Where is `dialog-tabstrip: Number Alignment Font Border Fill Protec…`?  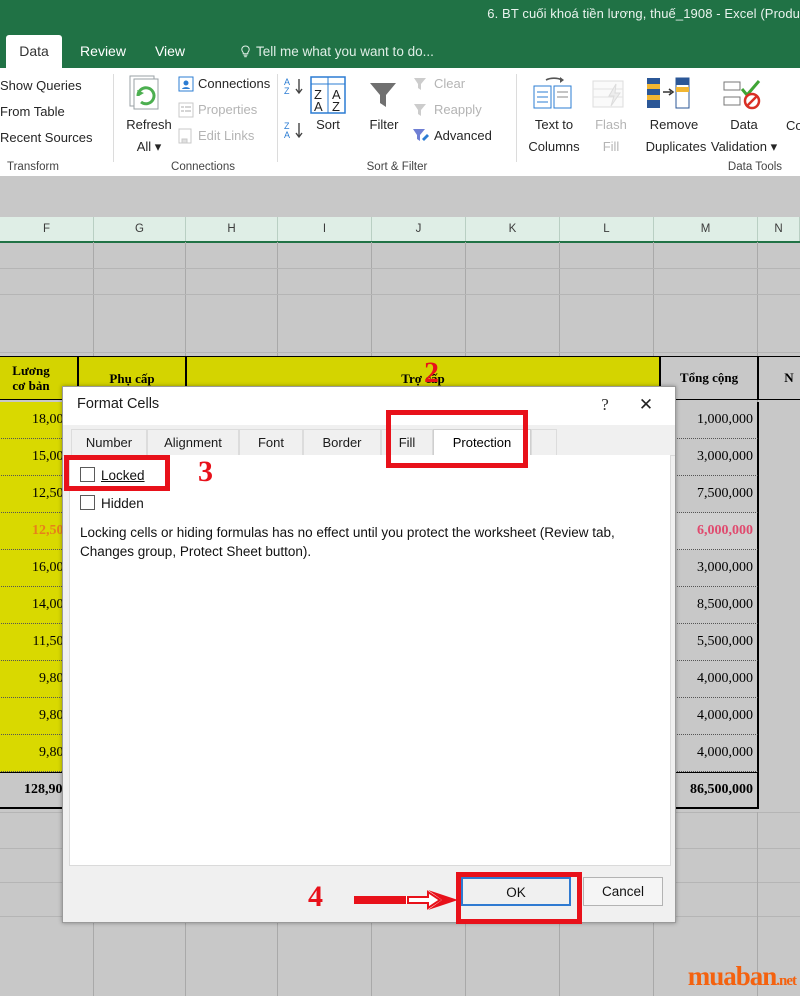
dialog-tabstrip: Number Alignment Font Border Fill Protec… is located at coordinates (369, 442).